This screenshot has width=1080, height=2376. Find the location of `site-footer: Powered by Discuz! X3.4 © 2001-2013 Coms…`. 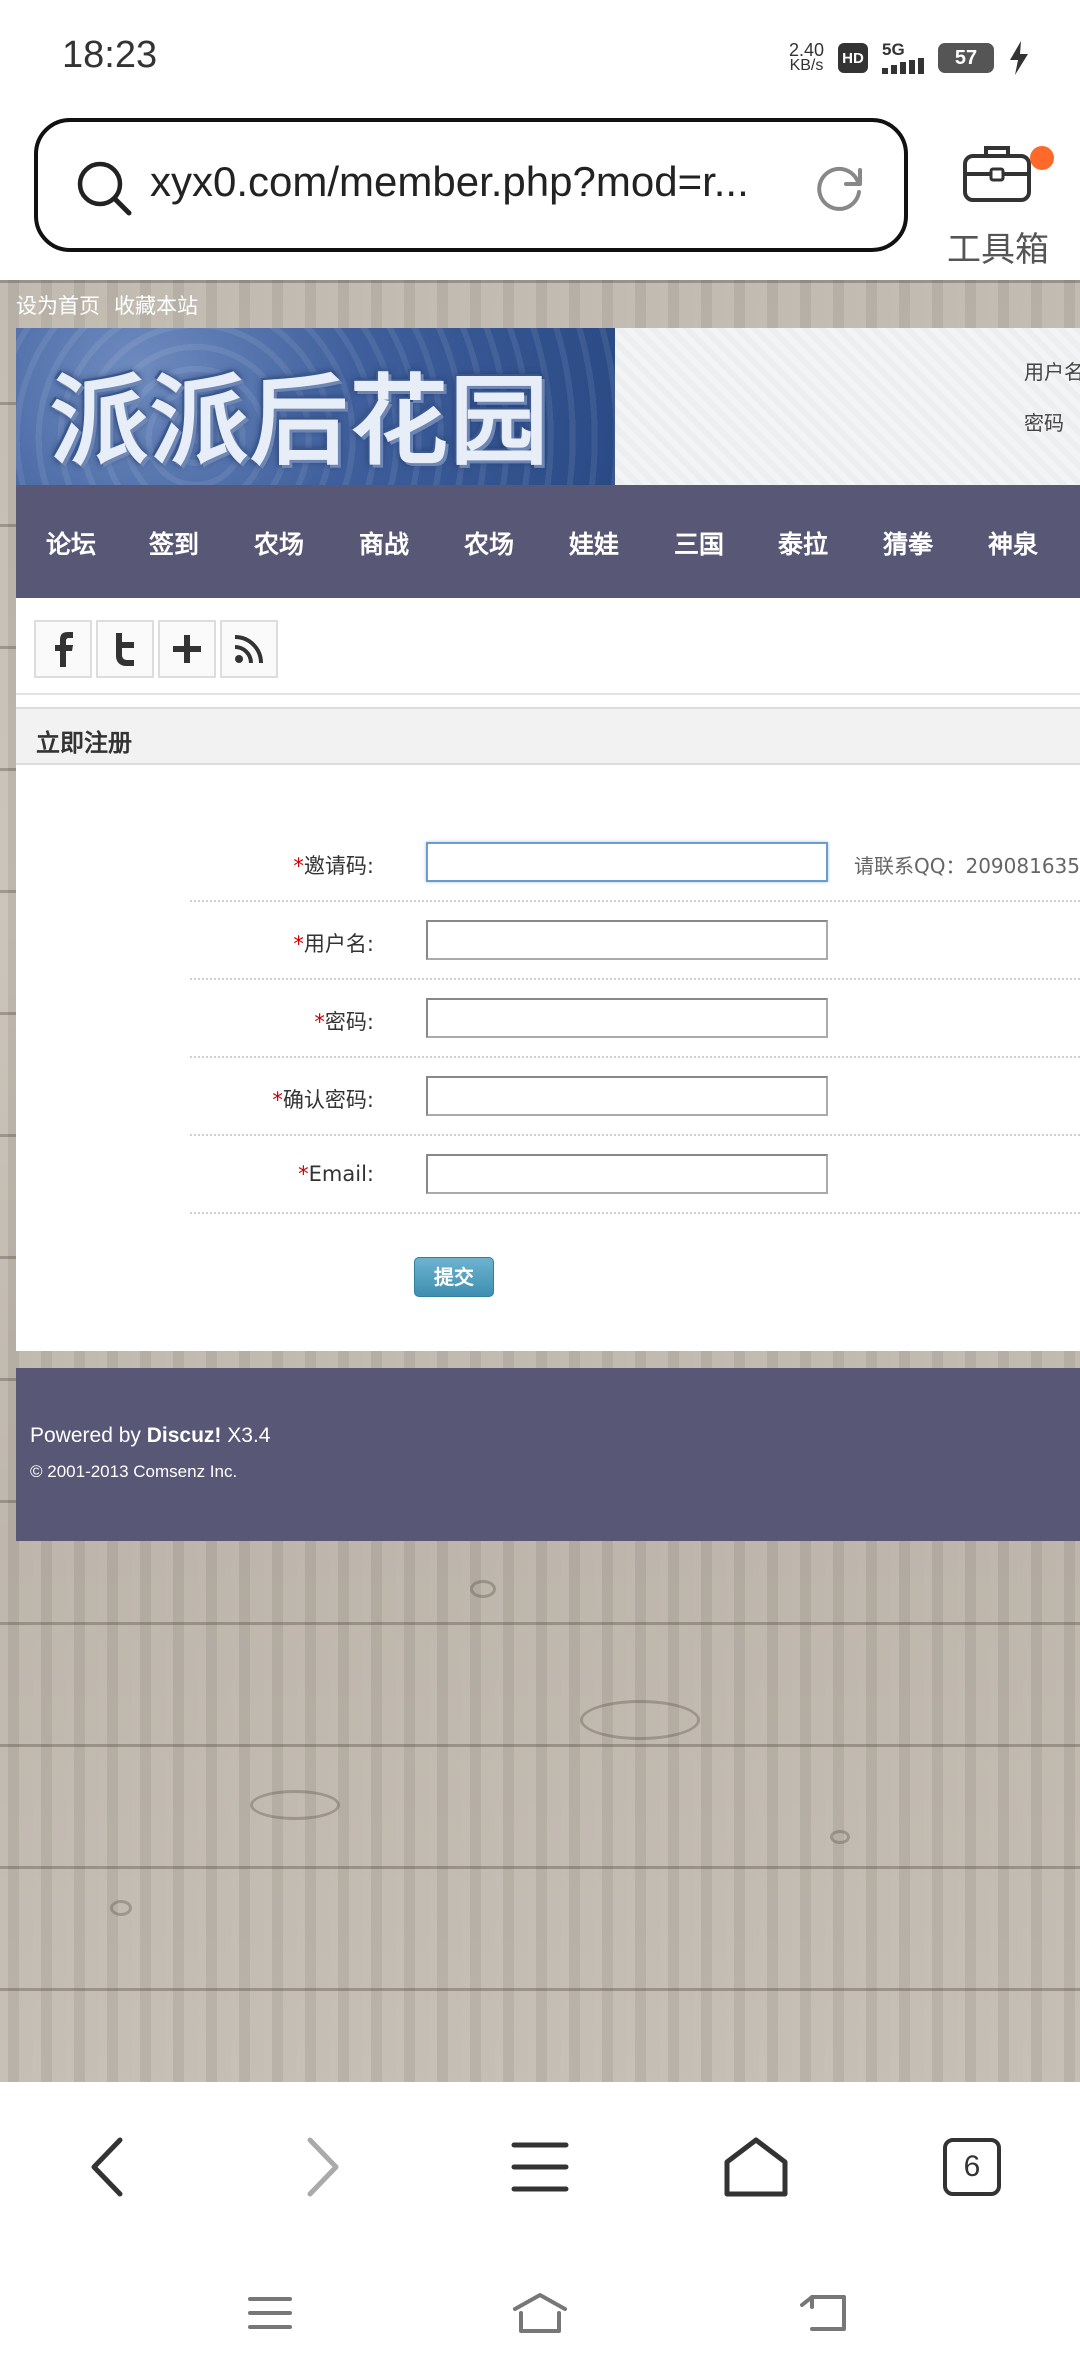

site-footer: Powered by Discuz! X3.4 © 2001-2013 Coms… is located at coordinates (548, 1454).